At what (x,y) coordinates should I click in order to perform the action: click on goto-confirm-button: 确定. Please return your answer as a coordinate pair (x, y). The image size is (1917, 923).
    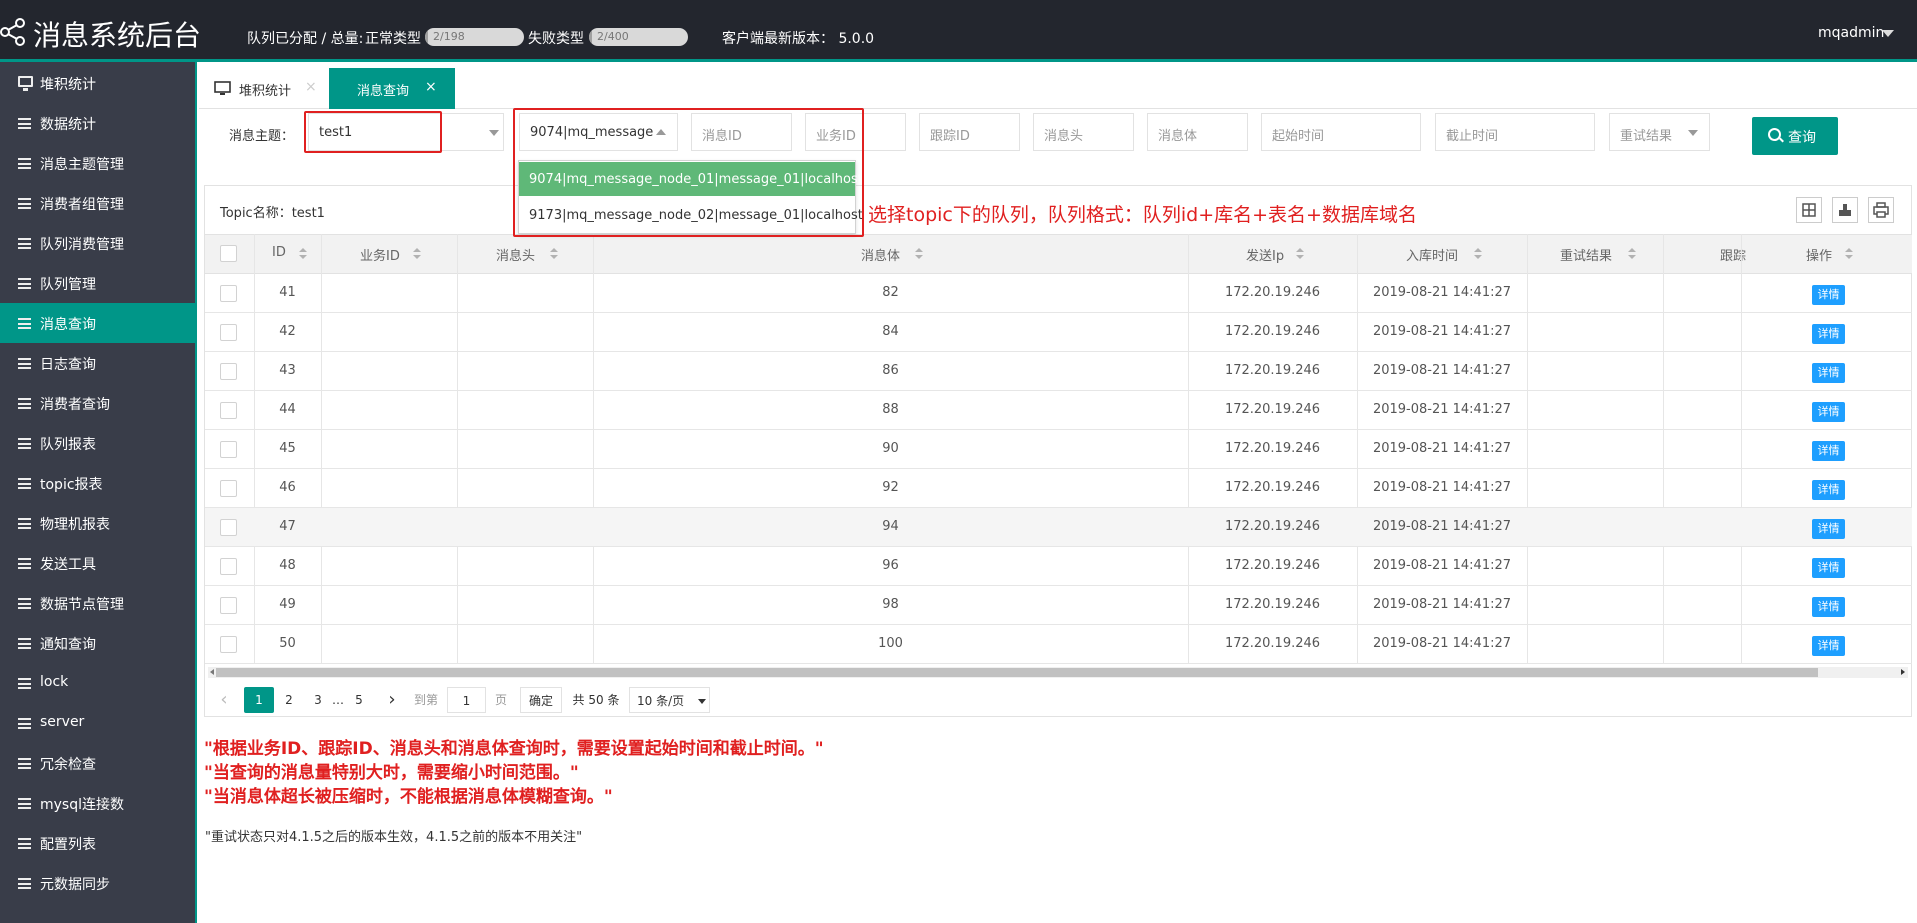
    Looking at the image, I should click on (541, 700).